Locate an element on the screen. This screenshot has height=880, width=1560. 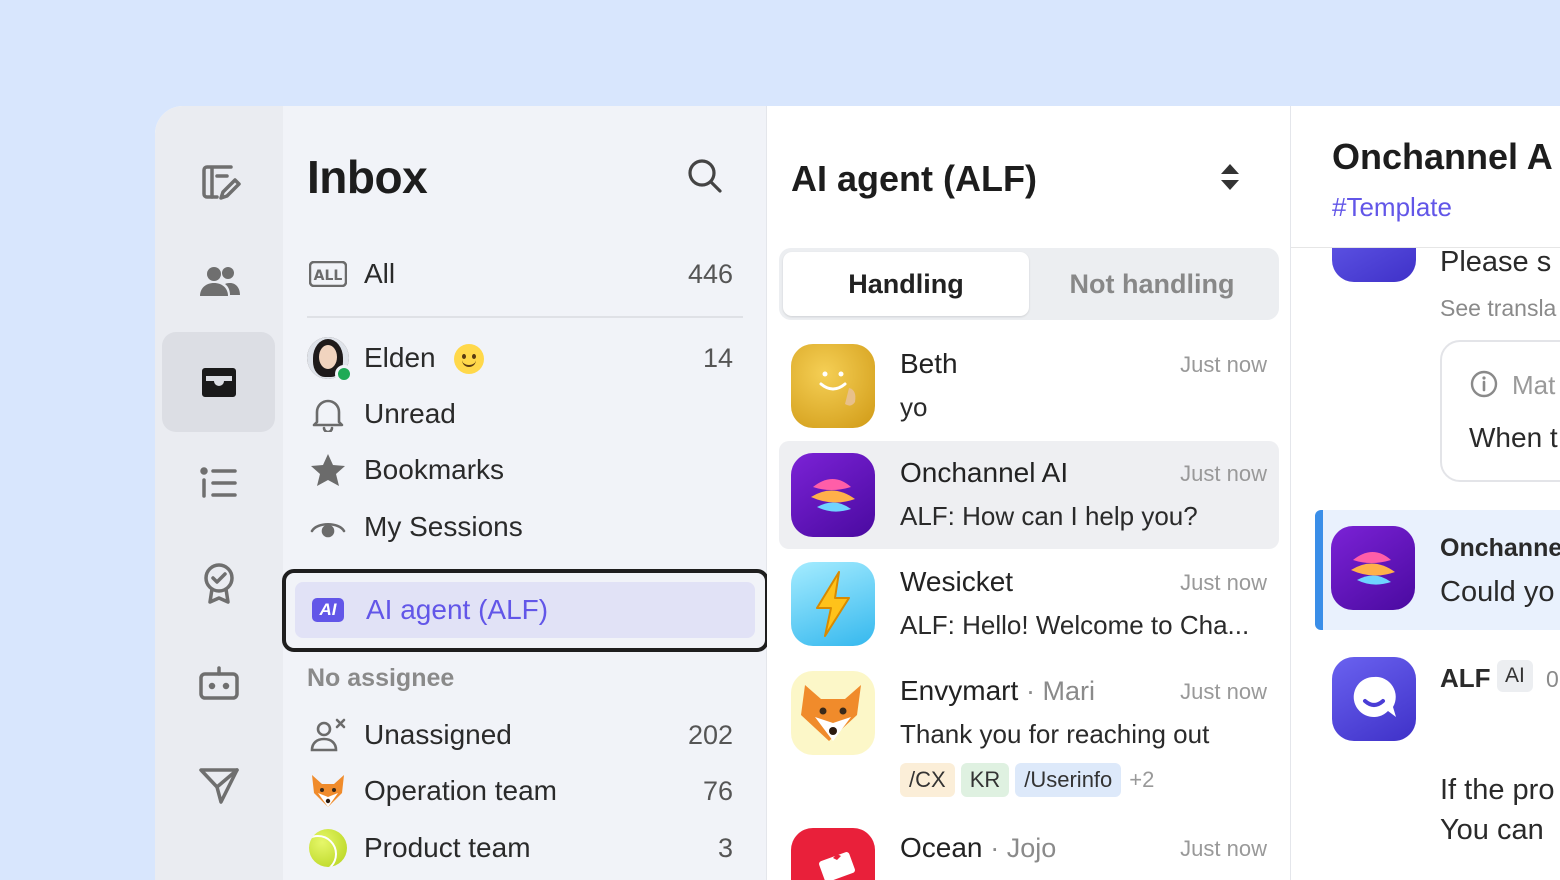
sidebar-divider is located at coordinates (525, 317).